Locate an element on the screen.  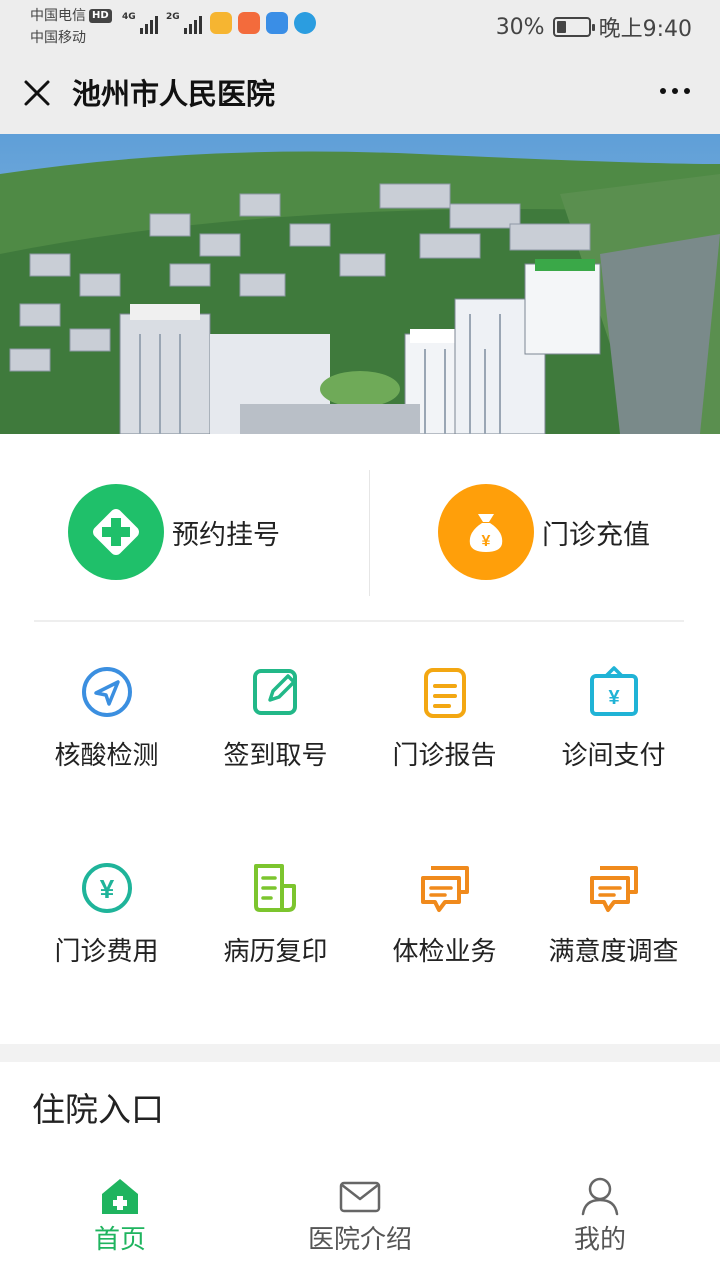
tab-hospital-intro: 医院介绍 is located at coordinates (360, 1220).